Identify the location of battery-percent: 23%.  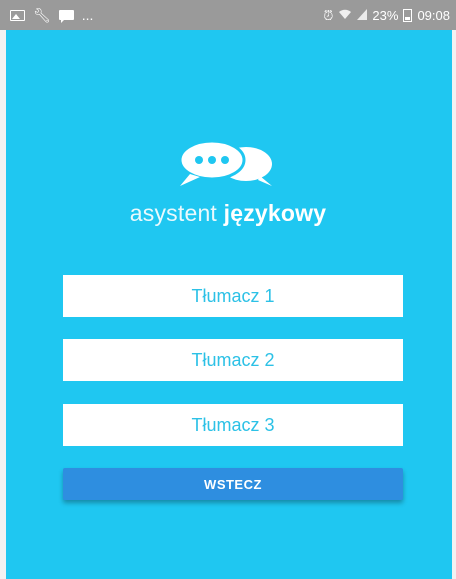
(385, 15).